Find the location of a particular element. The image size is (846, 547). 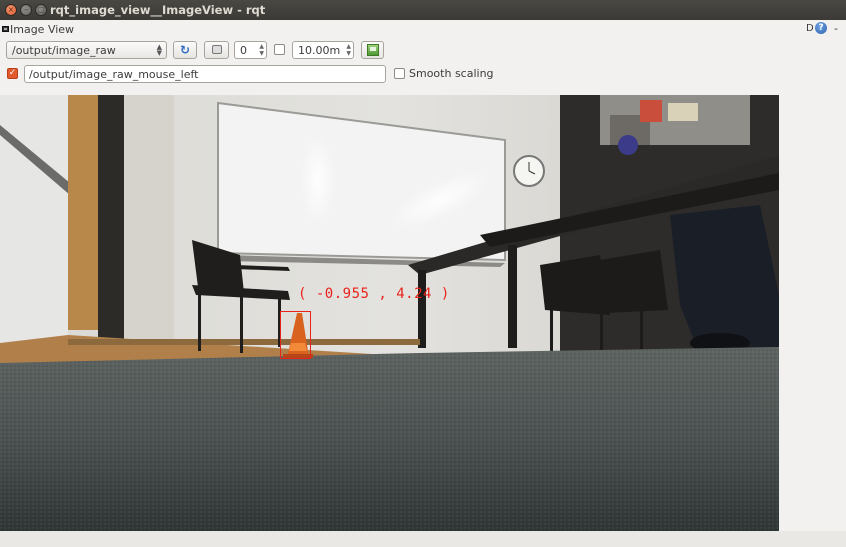

dock-close-button: - is located at coordinates (836, 28).